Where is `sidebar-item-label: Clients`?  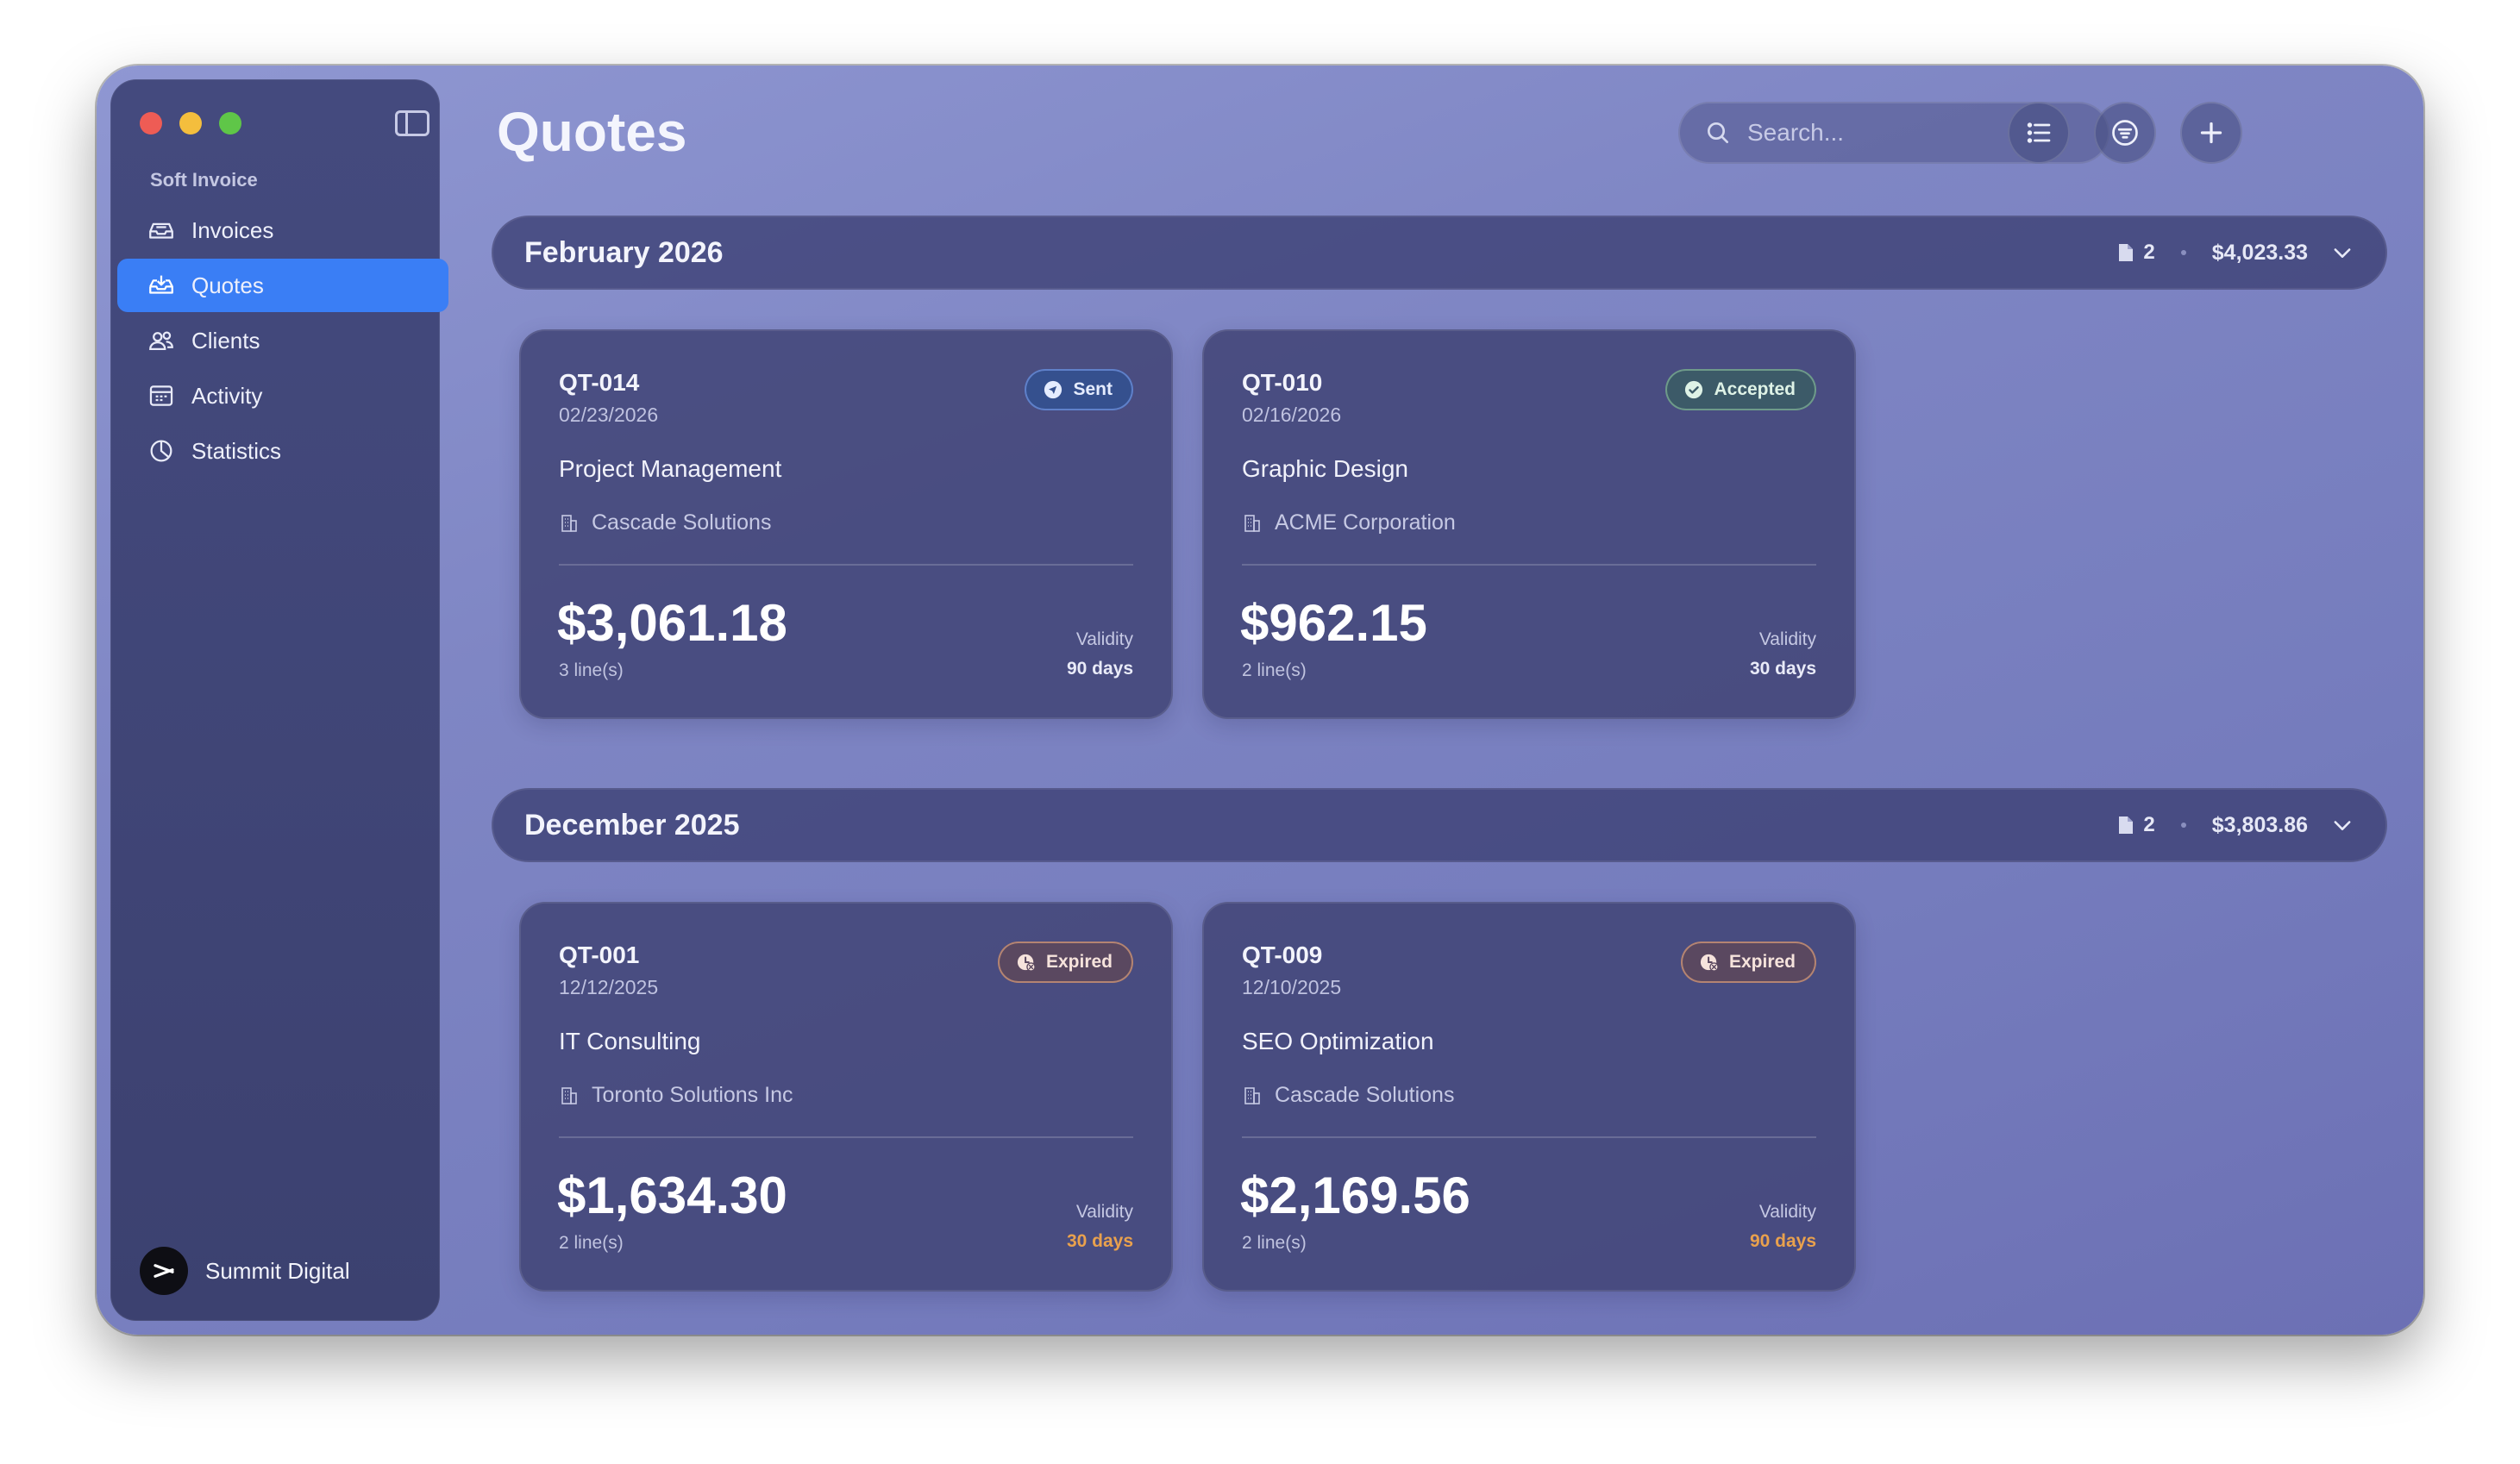 sidebar-item-label: Clients is located at coordinates (225, 340).